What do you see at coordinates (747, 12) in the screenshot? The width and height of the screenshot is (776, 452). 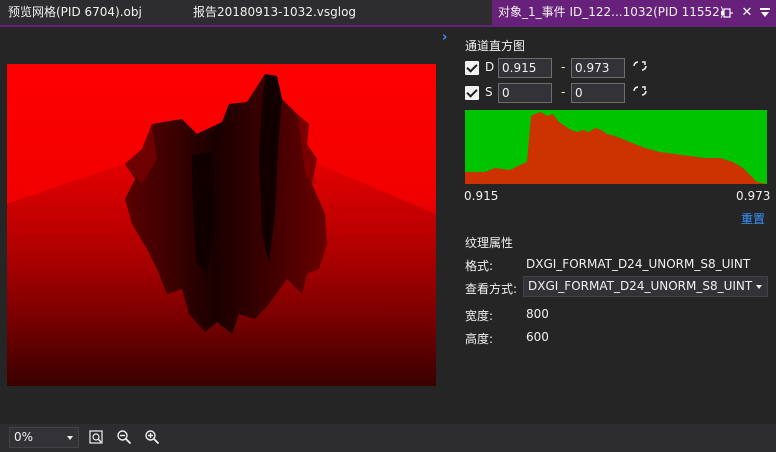 I see `close-icon: ✕` at bounding box center [747, 12].